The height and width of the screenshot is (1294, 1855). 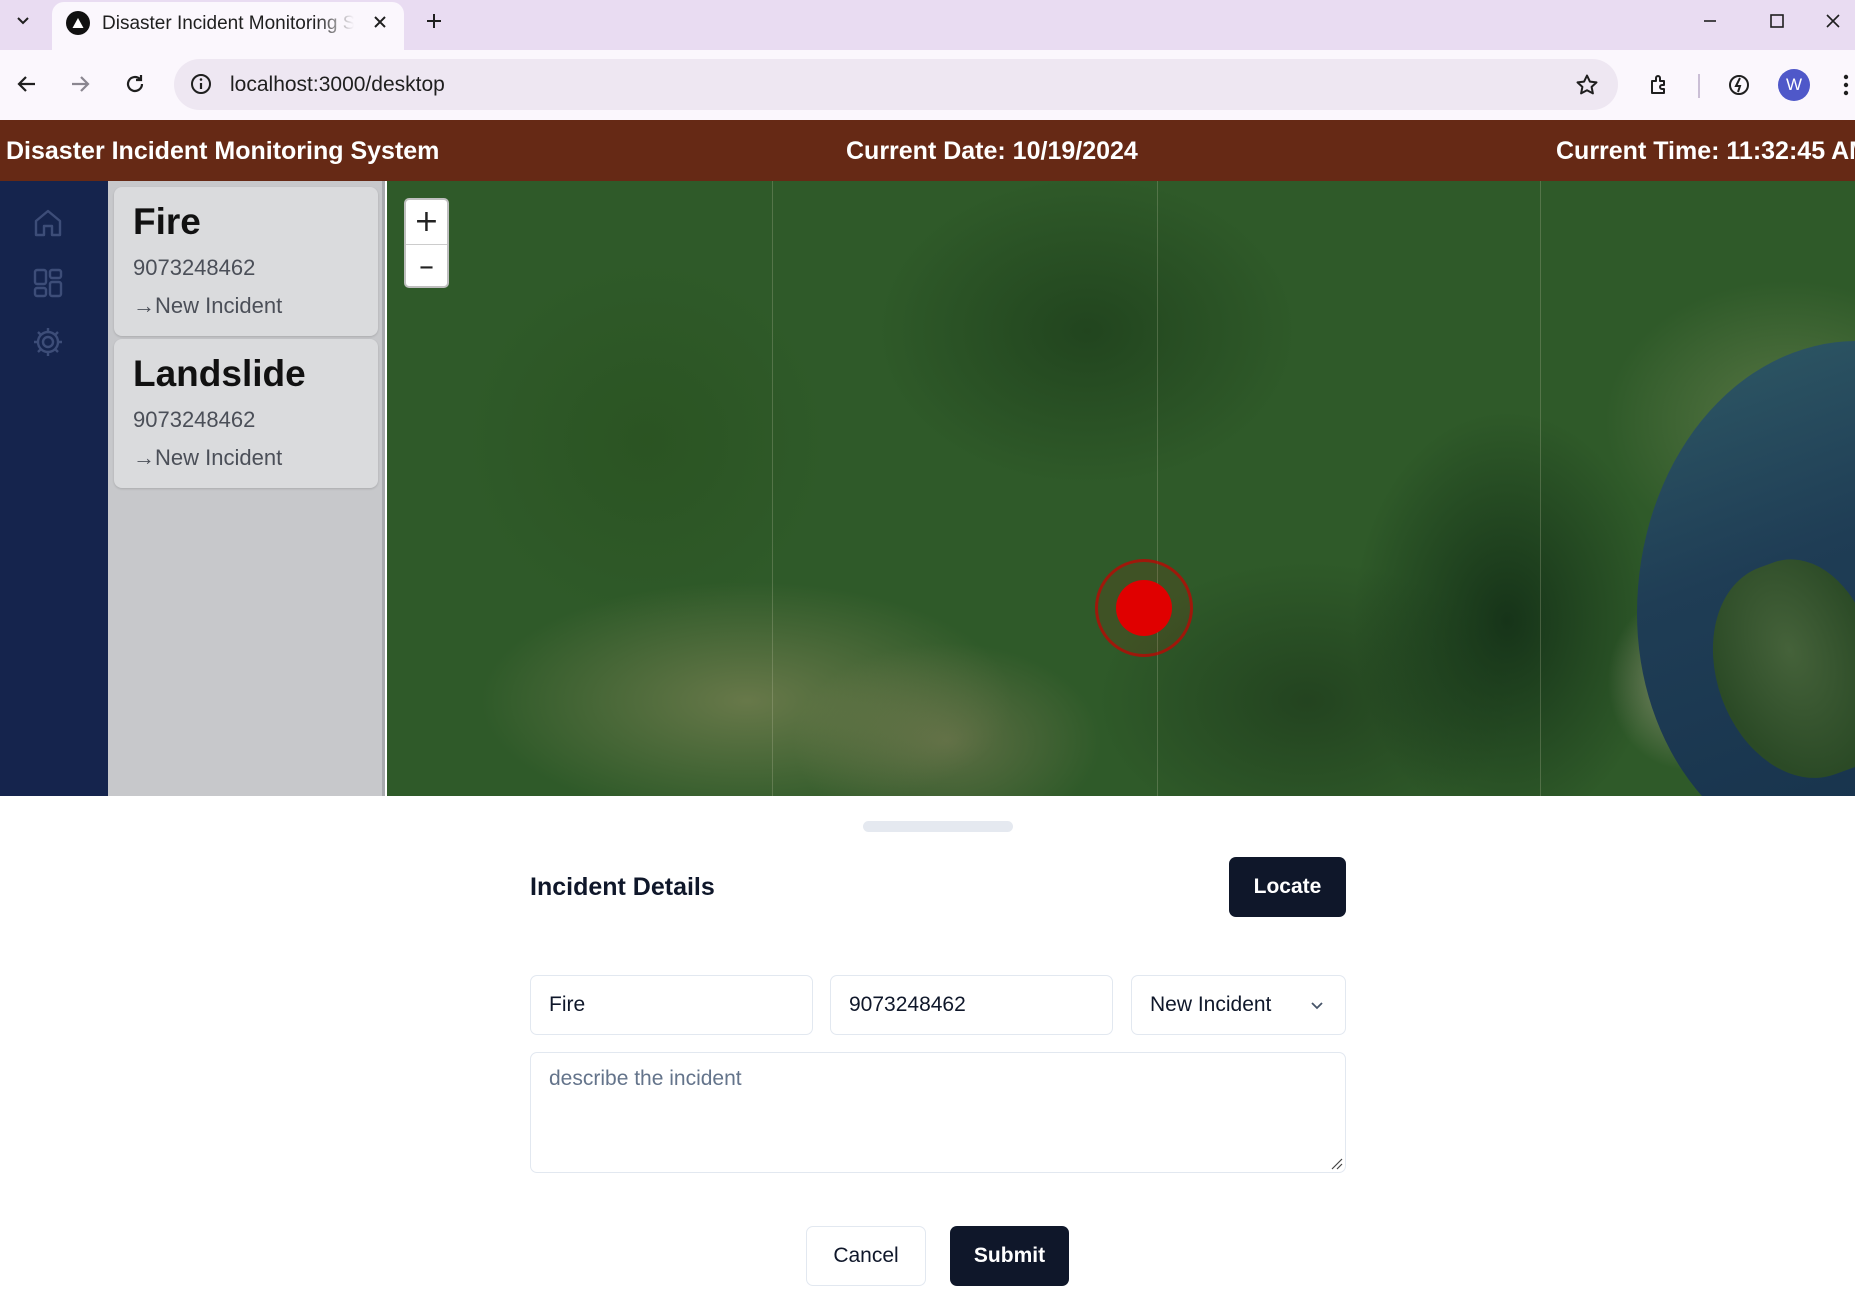 What do you see at coordinates (992, 151) in the screenshot?
I see `current-date: Current Date: 10/19/2024` at bounding box center [992, 151].